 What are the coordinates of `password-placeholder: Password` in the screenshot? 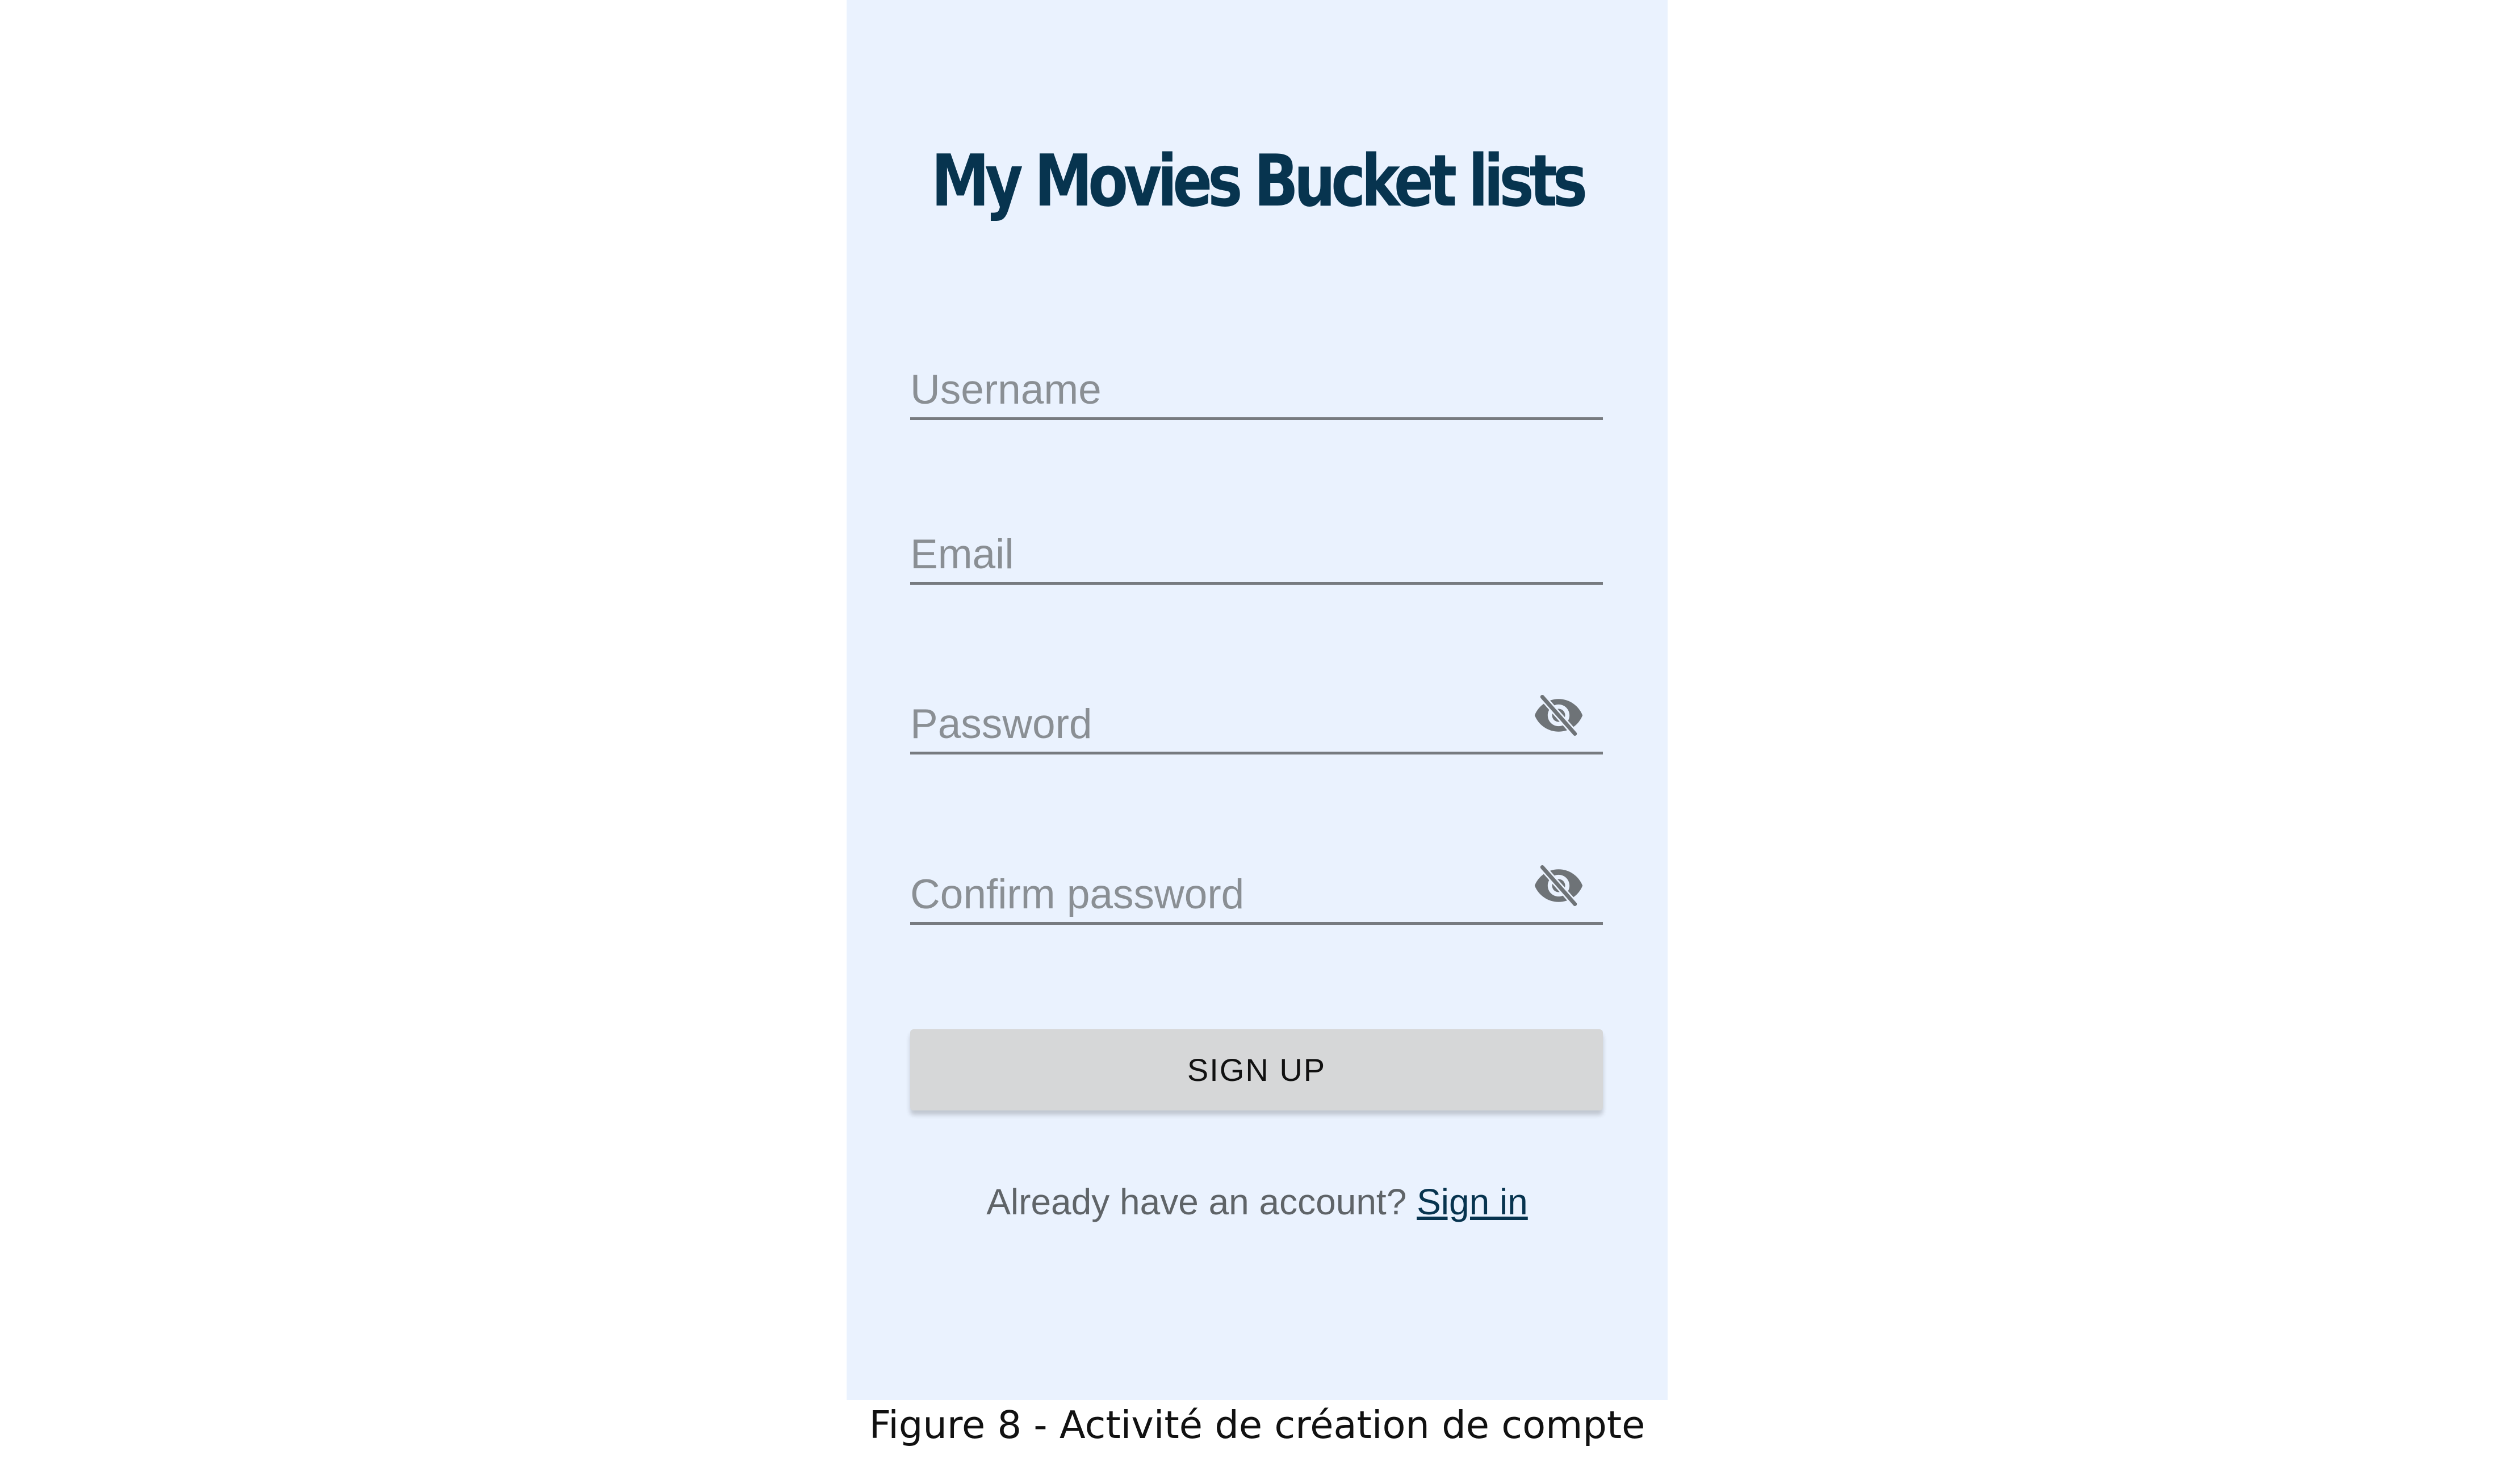 It's located at (1001, 724).